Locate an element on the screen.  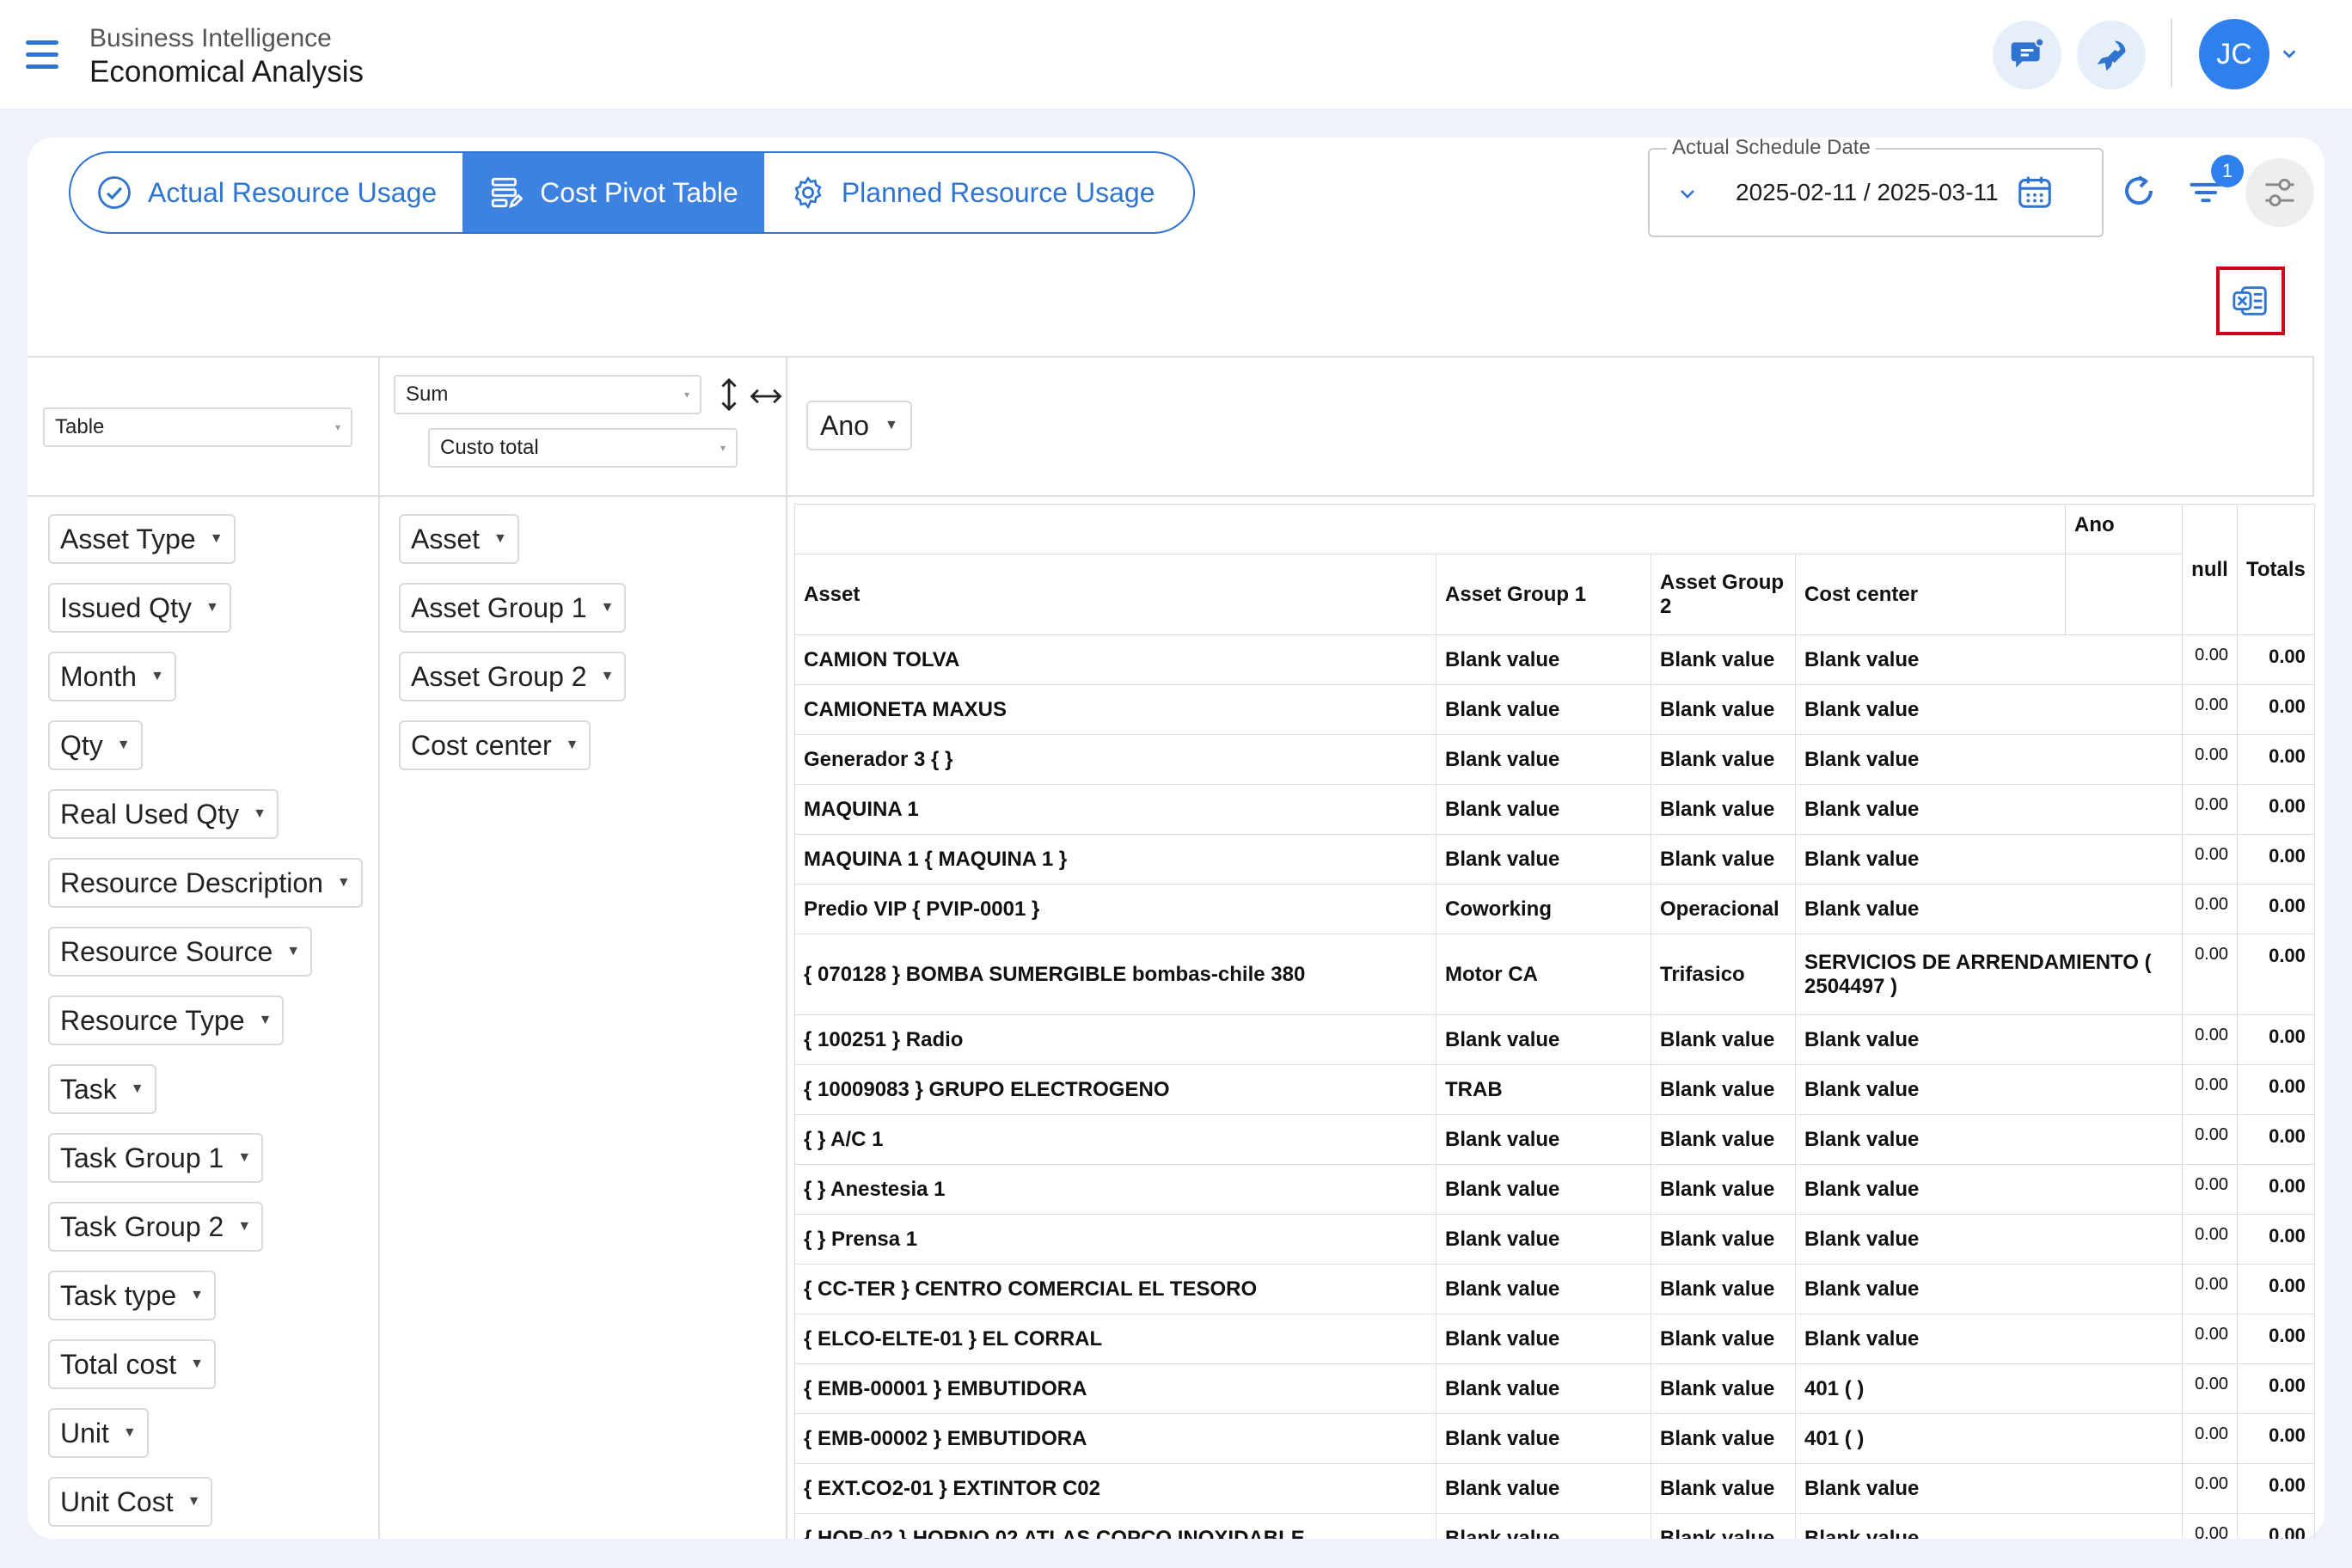
field-unit-cost: Unit Cost ▼ is located at coordinates (130, 1502).